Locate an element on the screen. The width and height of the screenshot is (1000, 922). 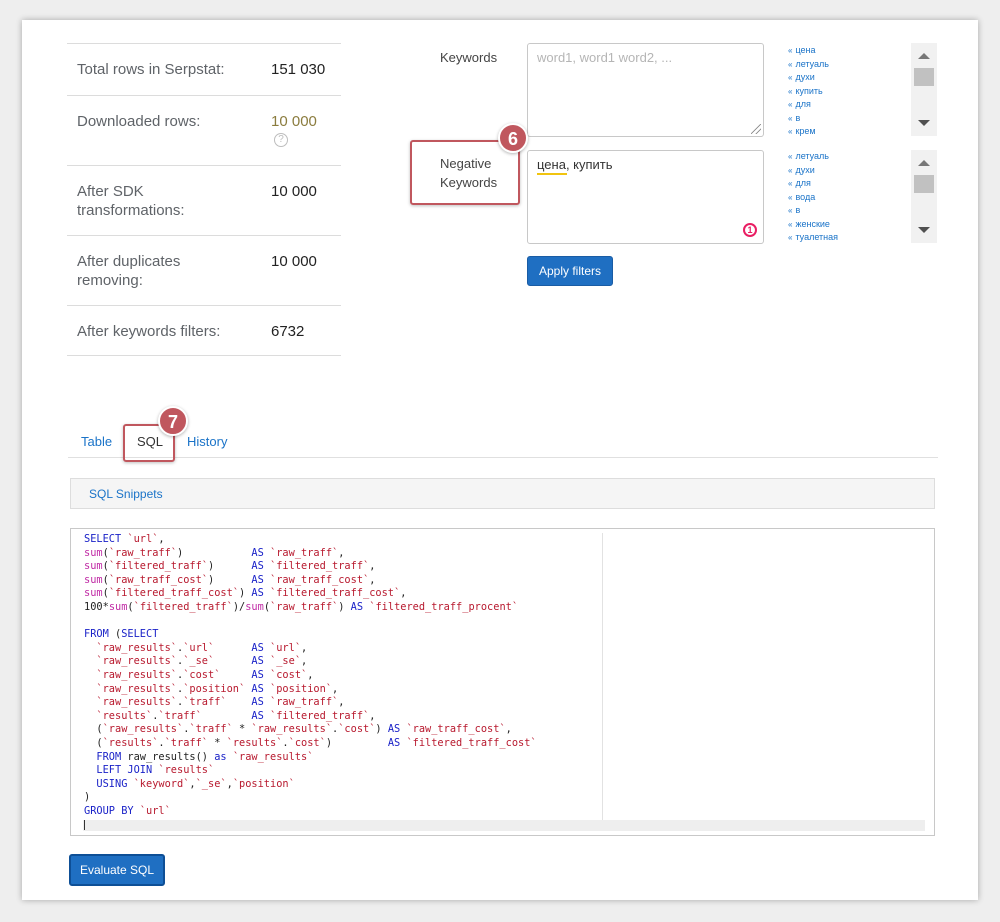
suggestion-item: «туалетная is located at coordinates (848, 237).